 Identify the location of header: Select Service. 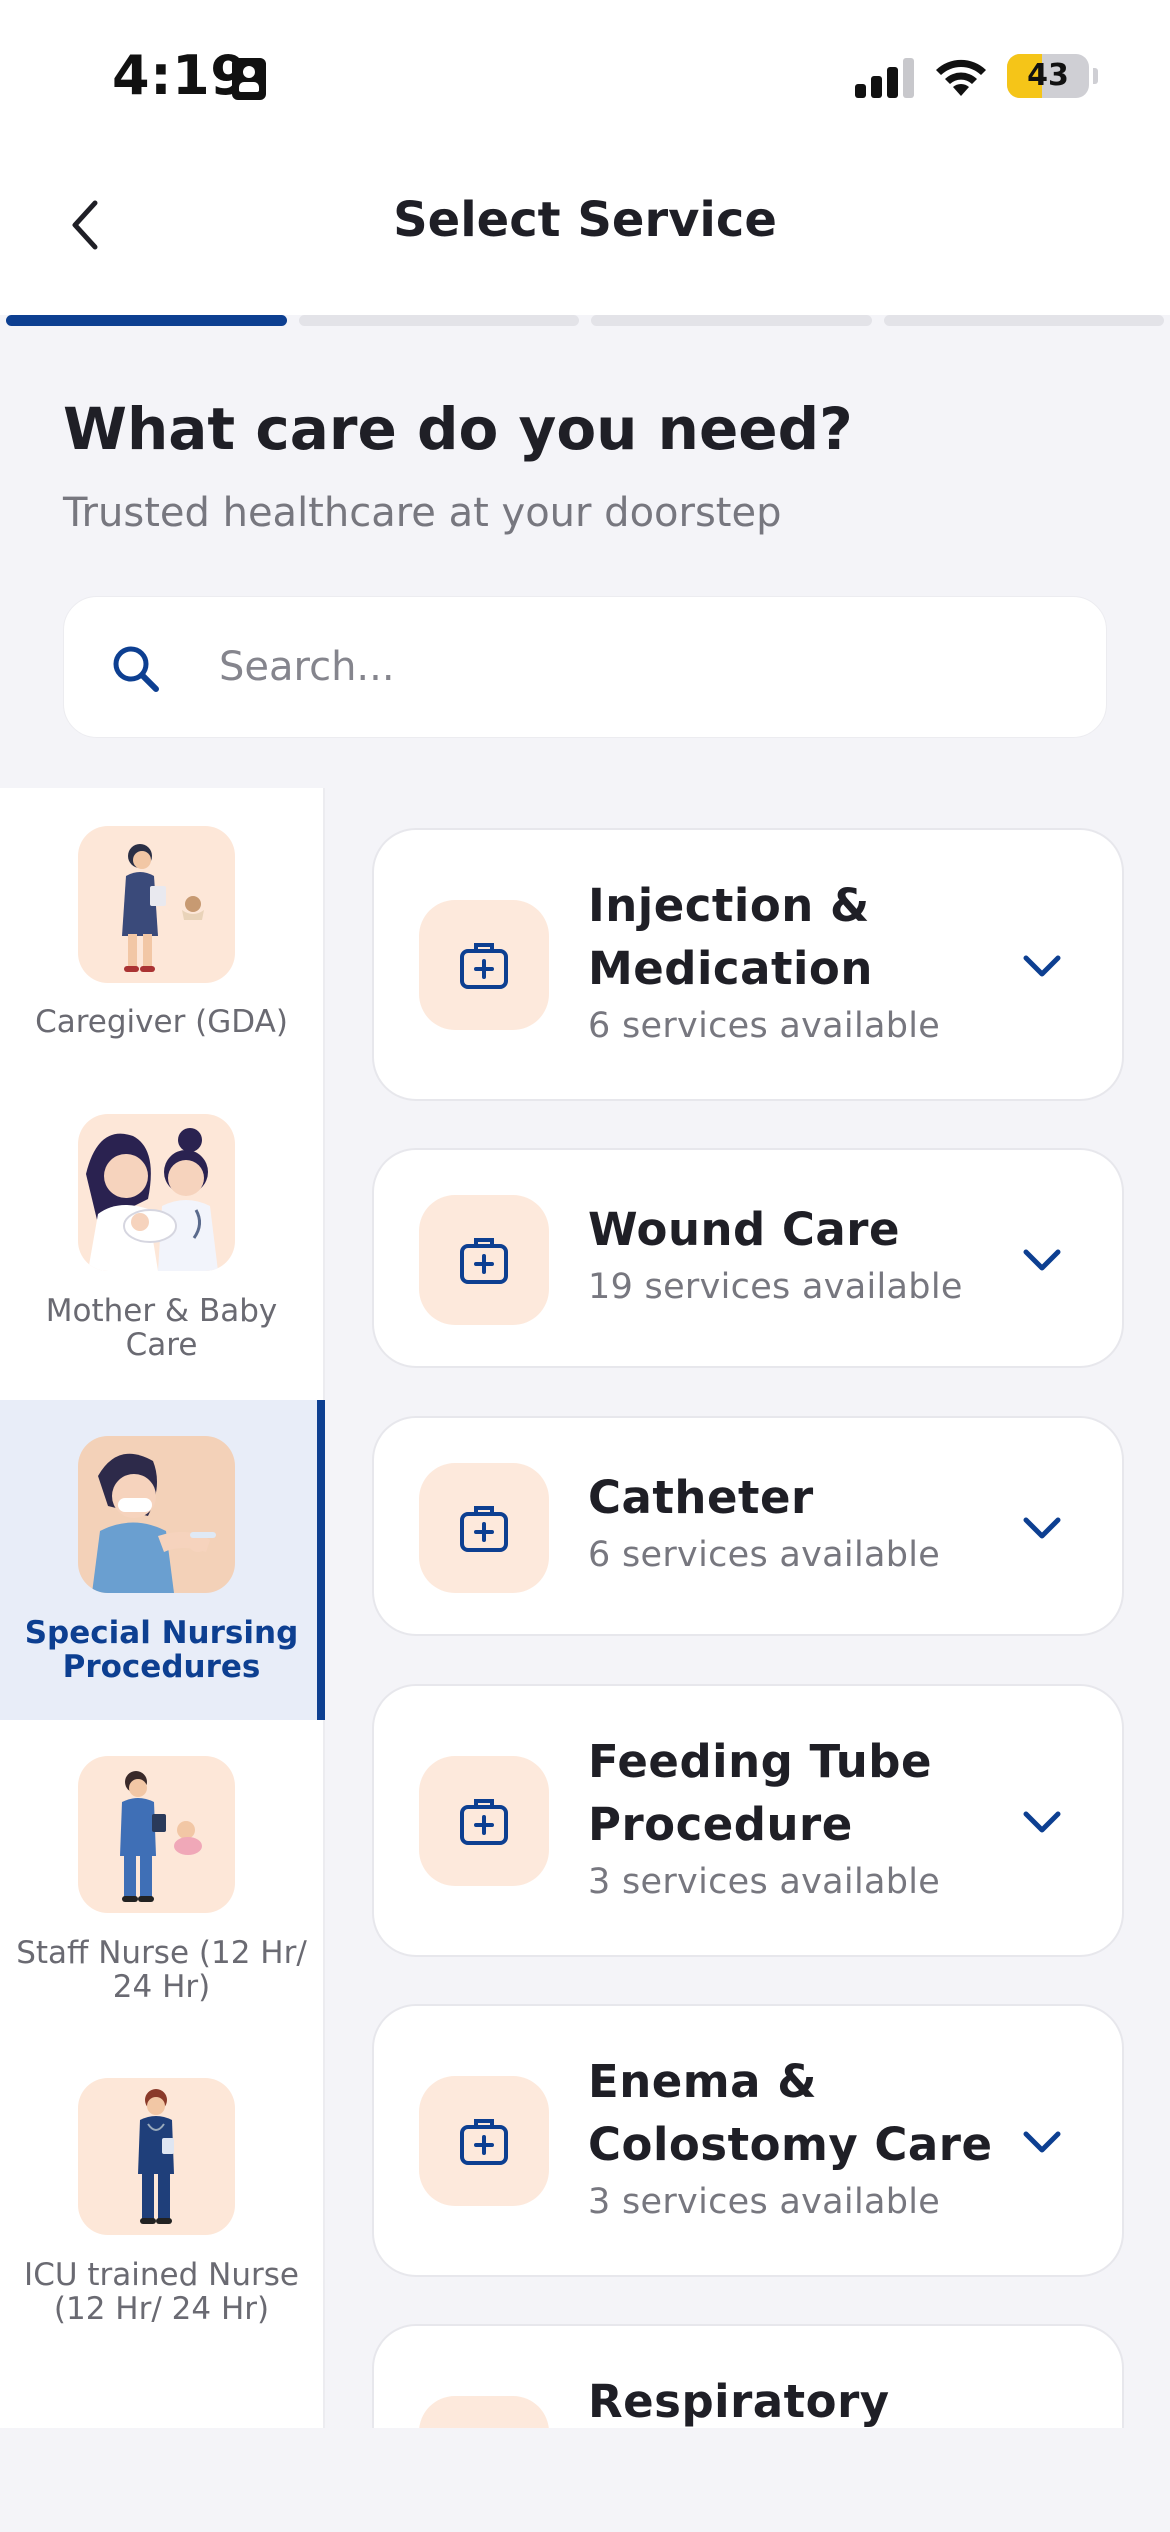
(585, 238).